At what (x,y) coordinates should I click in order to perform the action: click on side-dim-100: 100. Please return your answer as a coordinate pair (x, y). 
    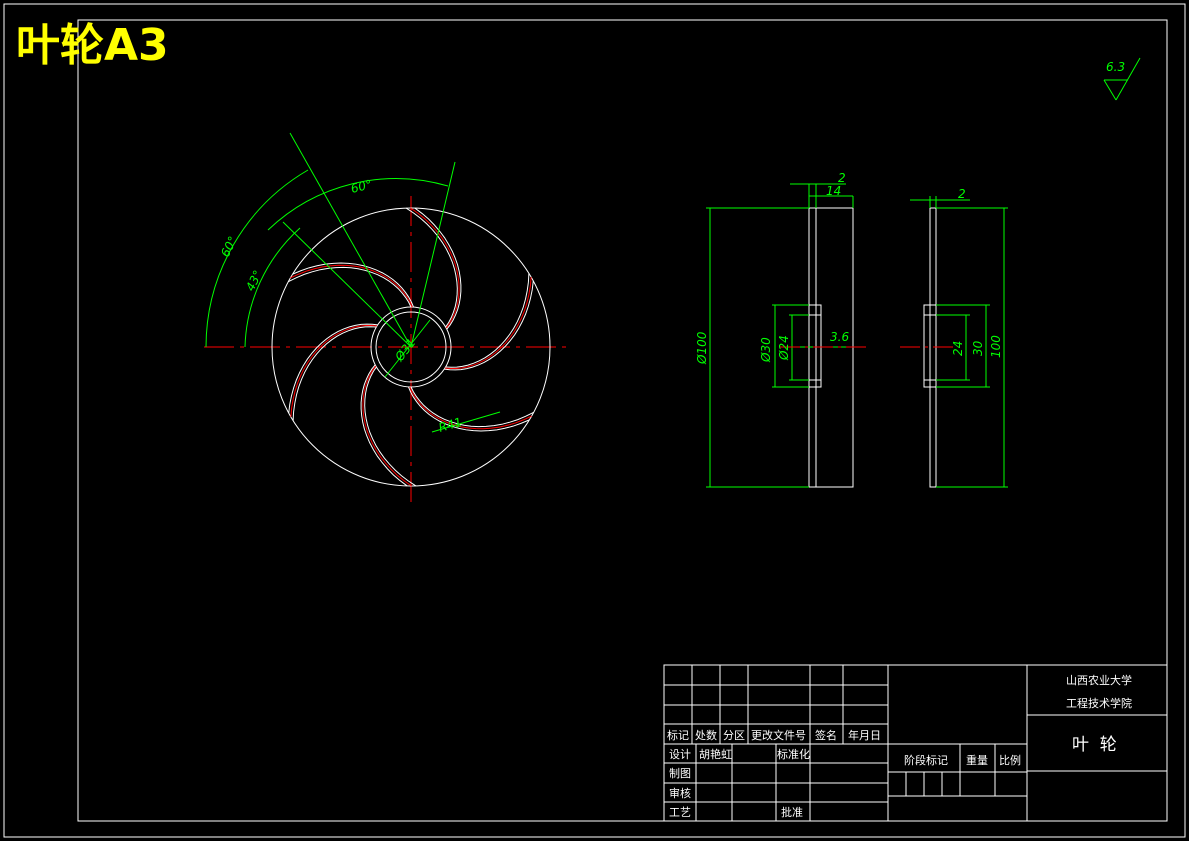
    Looking at the image, I should click on (996, 346).